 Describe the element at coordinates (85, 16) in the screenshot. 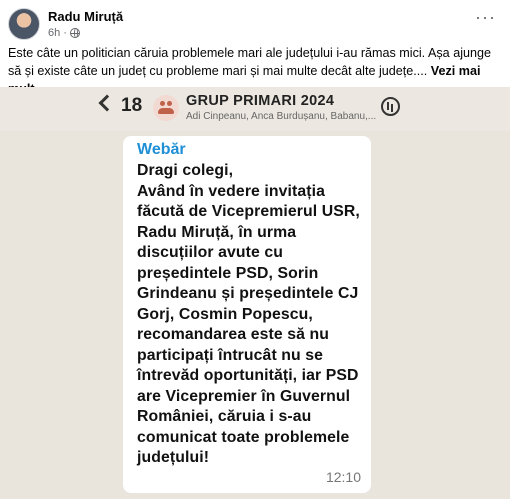

I see `author-name: Radu Miruță` at that location.